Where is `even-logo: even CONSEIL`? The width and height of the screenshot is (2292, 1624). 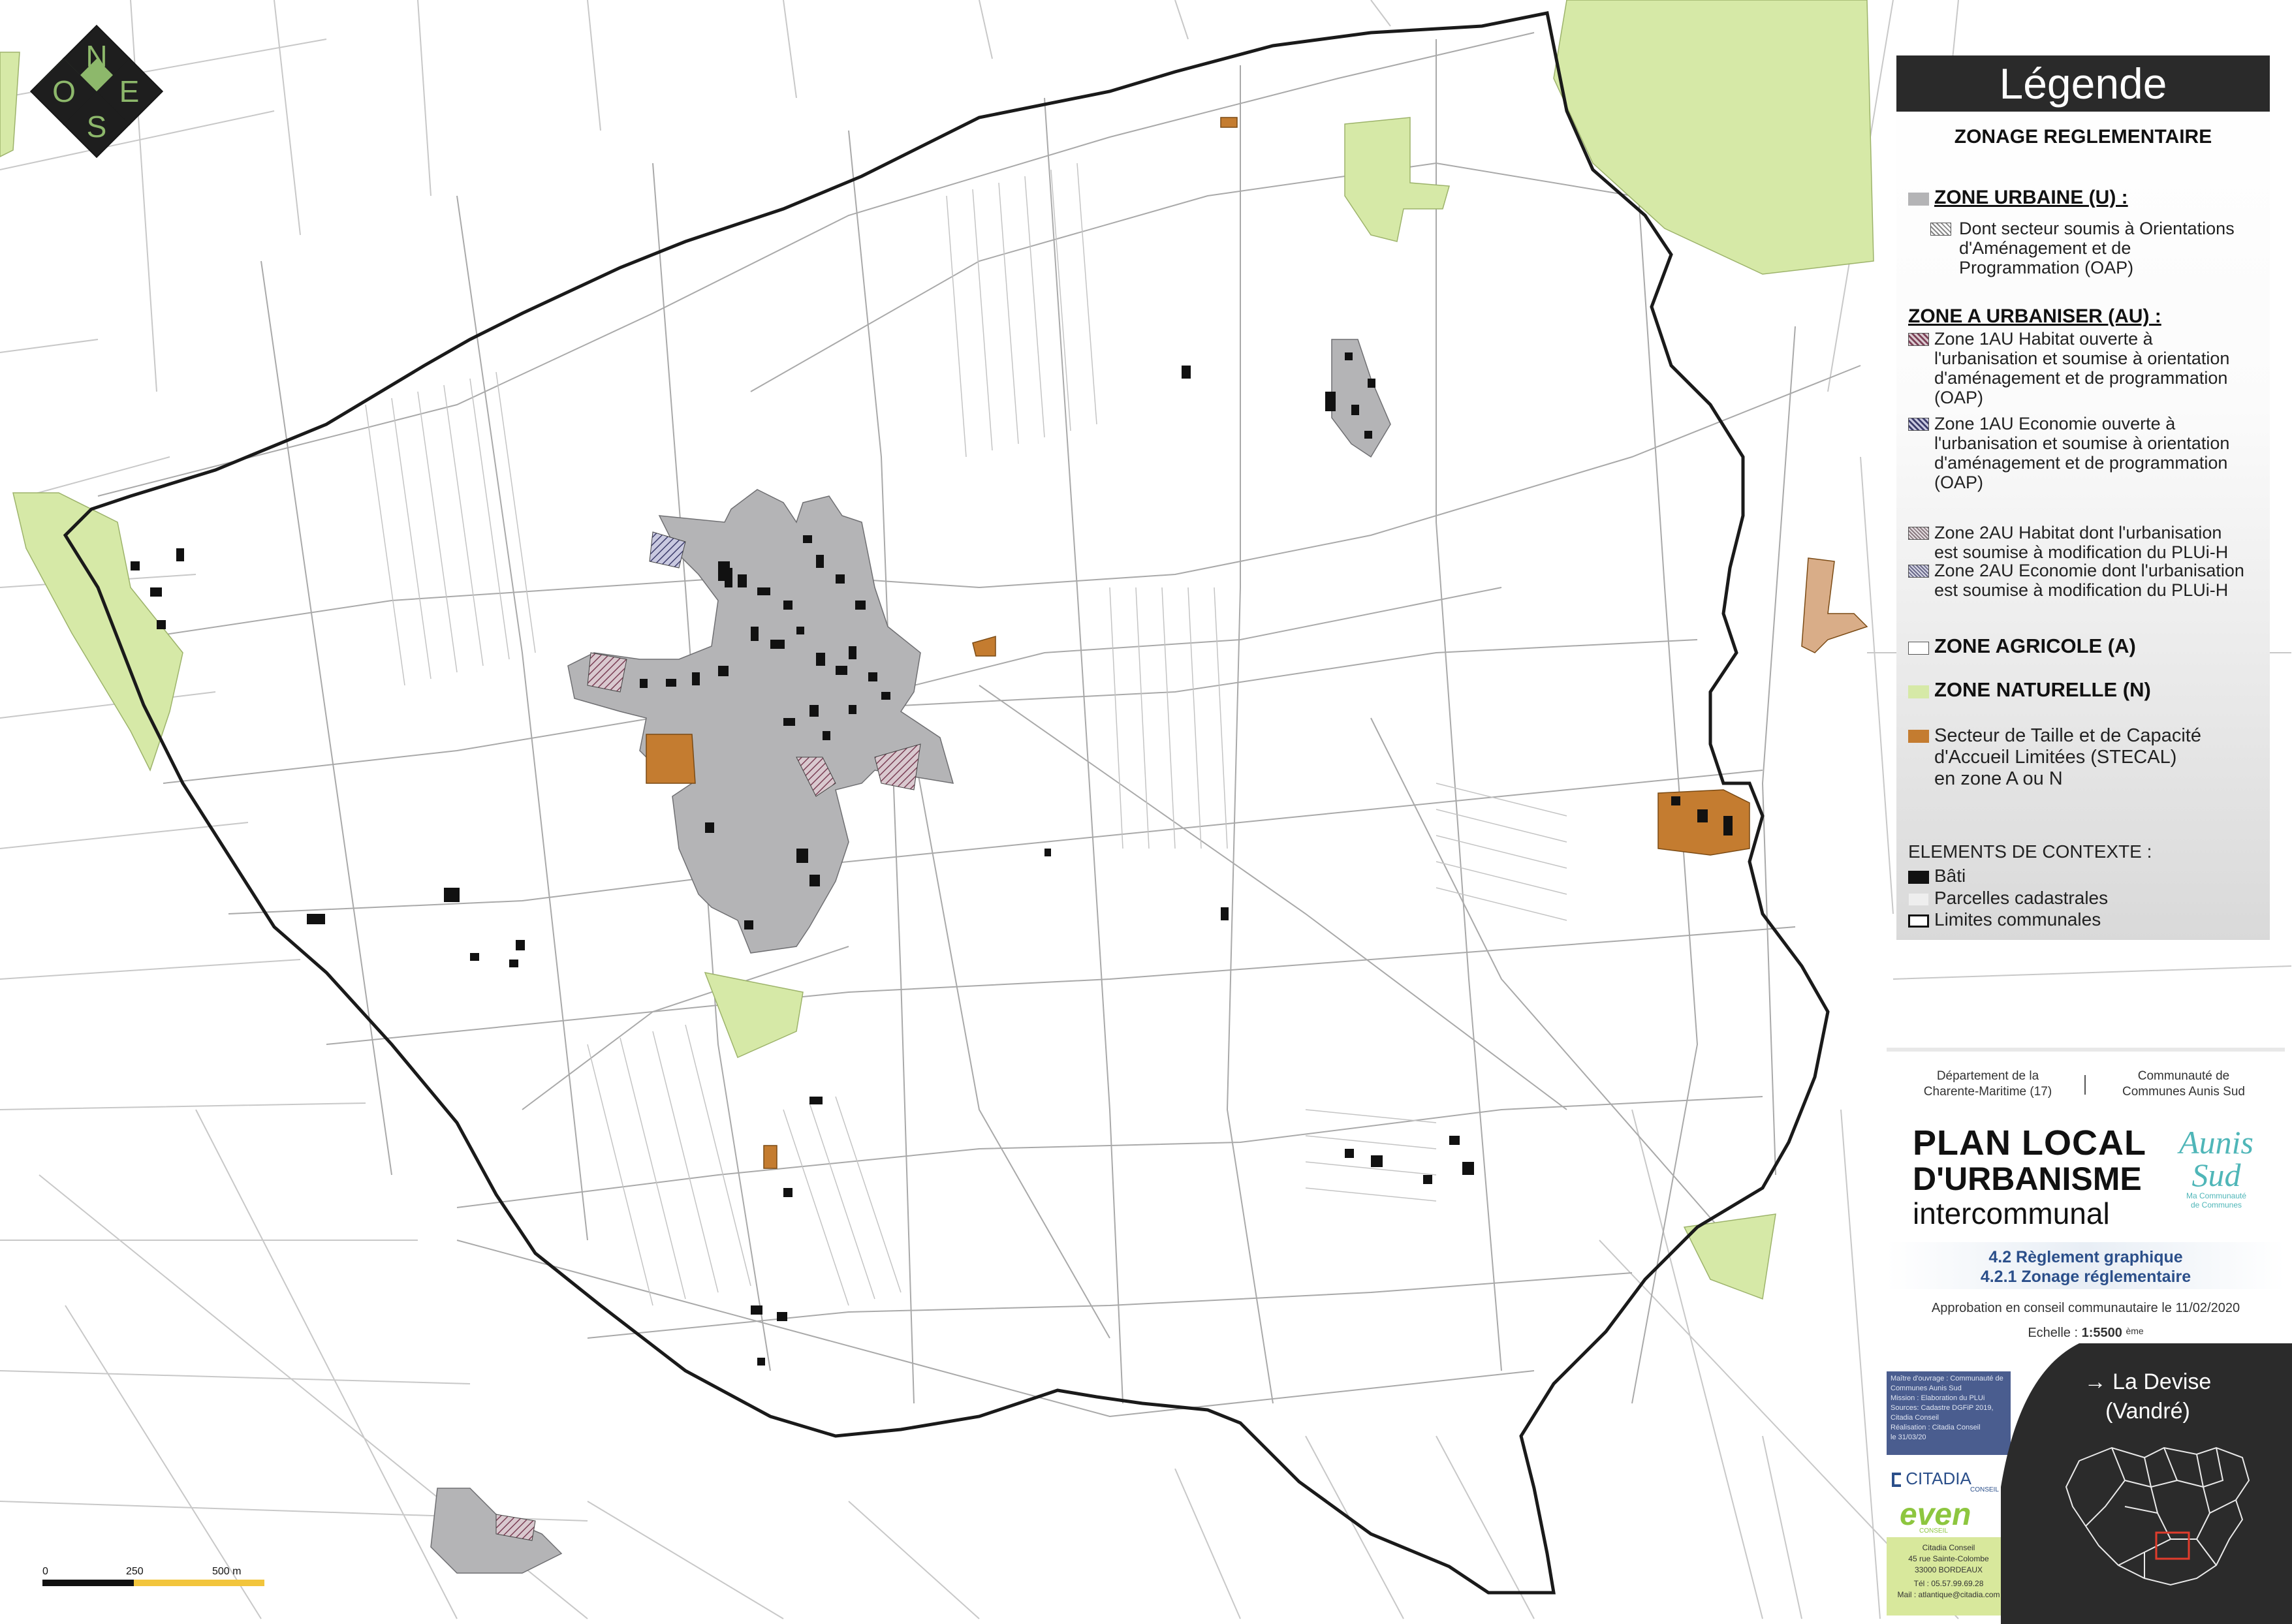
even-logo: even CONSEIL is located at coordinates (1935, 1516).